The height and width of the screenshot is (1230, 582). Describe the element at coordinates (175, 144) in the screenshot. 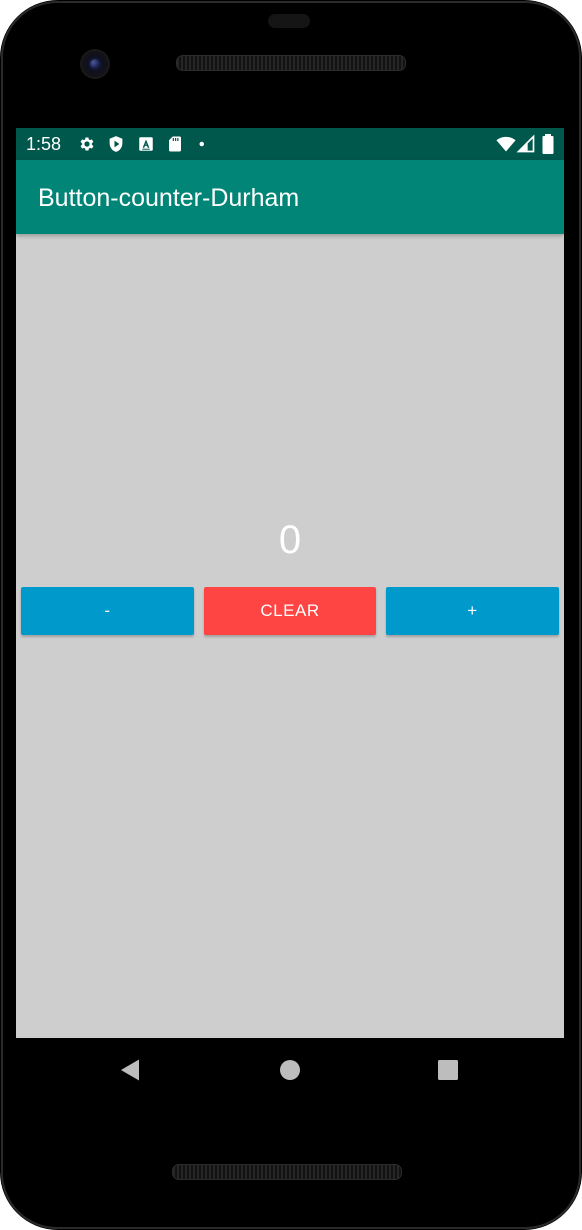

I see `sd-card-icon` at that location.